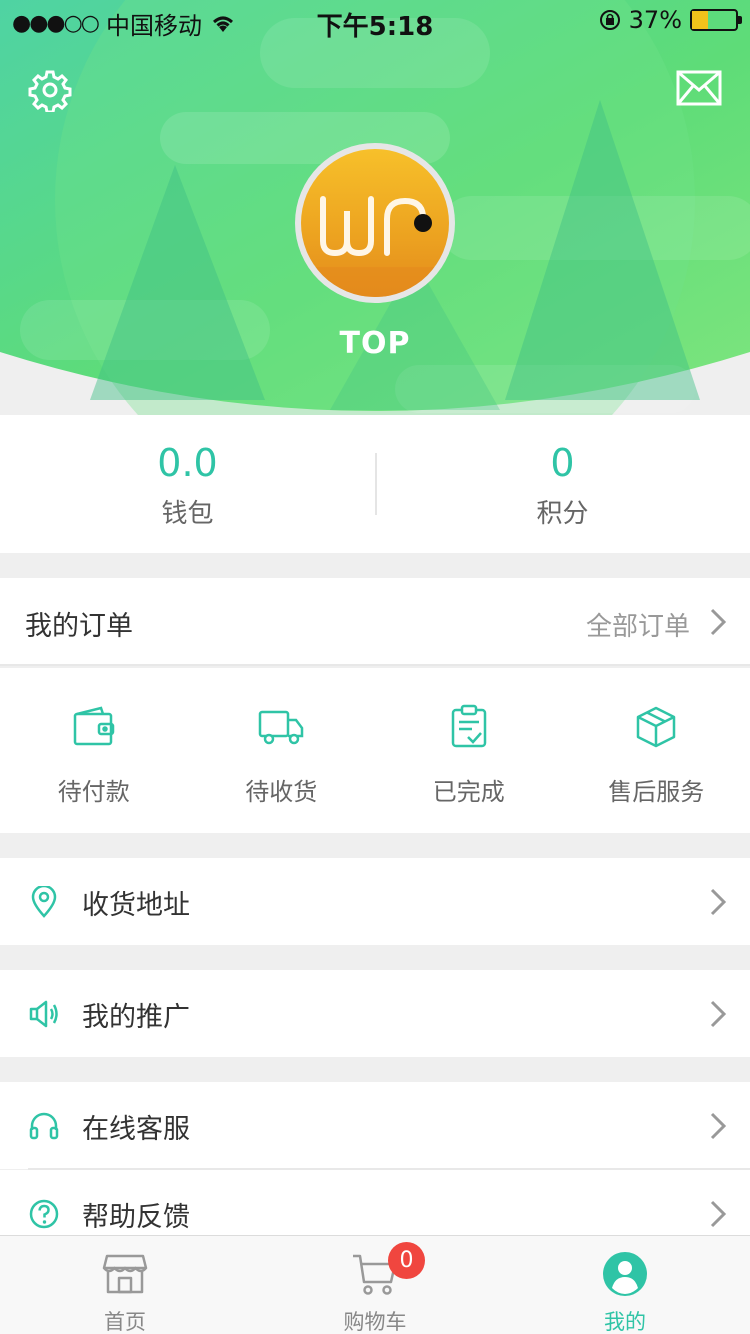  Describe the element at coordinates (79, 626) in the screenshot. I see `orders-title: 我的订单` at that location.